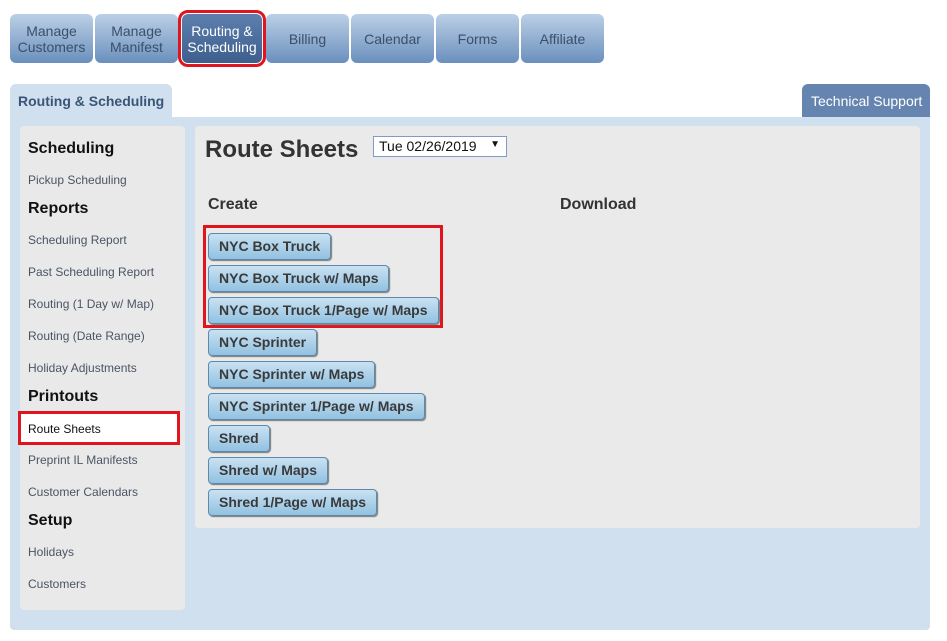 The image size is (947, 641). What do you see at coordinates (392, 38) in the screenshot?
I see `nav-tab-calendar: Calendar` at bounding box center [392, 38].